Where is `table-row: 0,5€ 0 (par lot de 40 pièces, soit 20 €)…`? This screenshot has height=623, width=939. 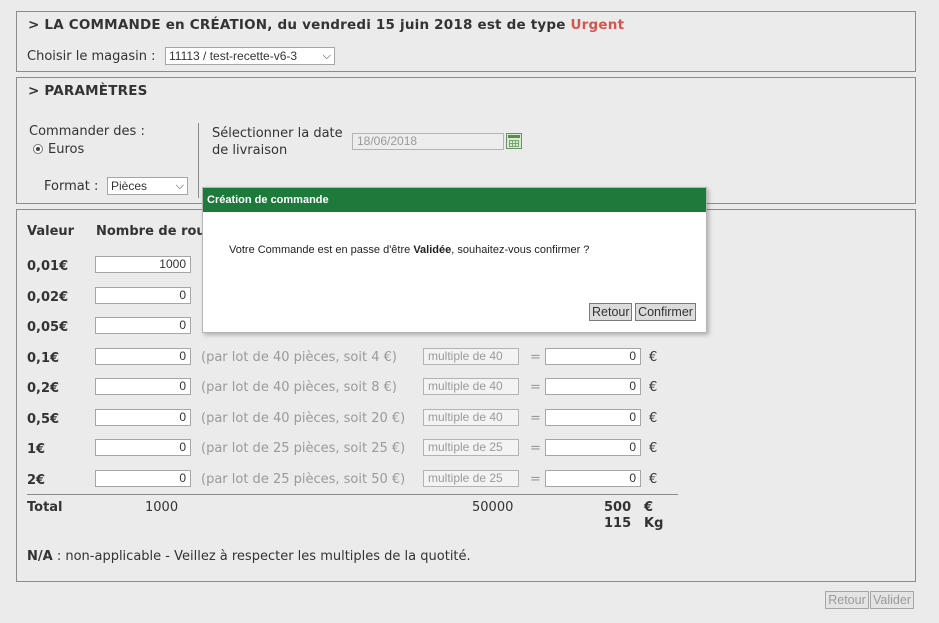 table-row: 0,5€ 0 (par lot de 40 pièces, soit 20 €)… is located at coordinates (466, 419).